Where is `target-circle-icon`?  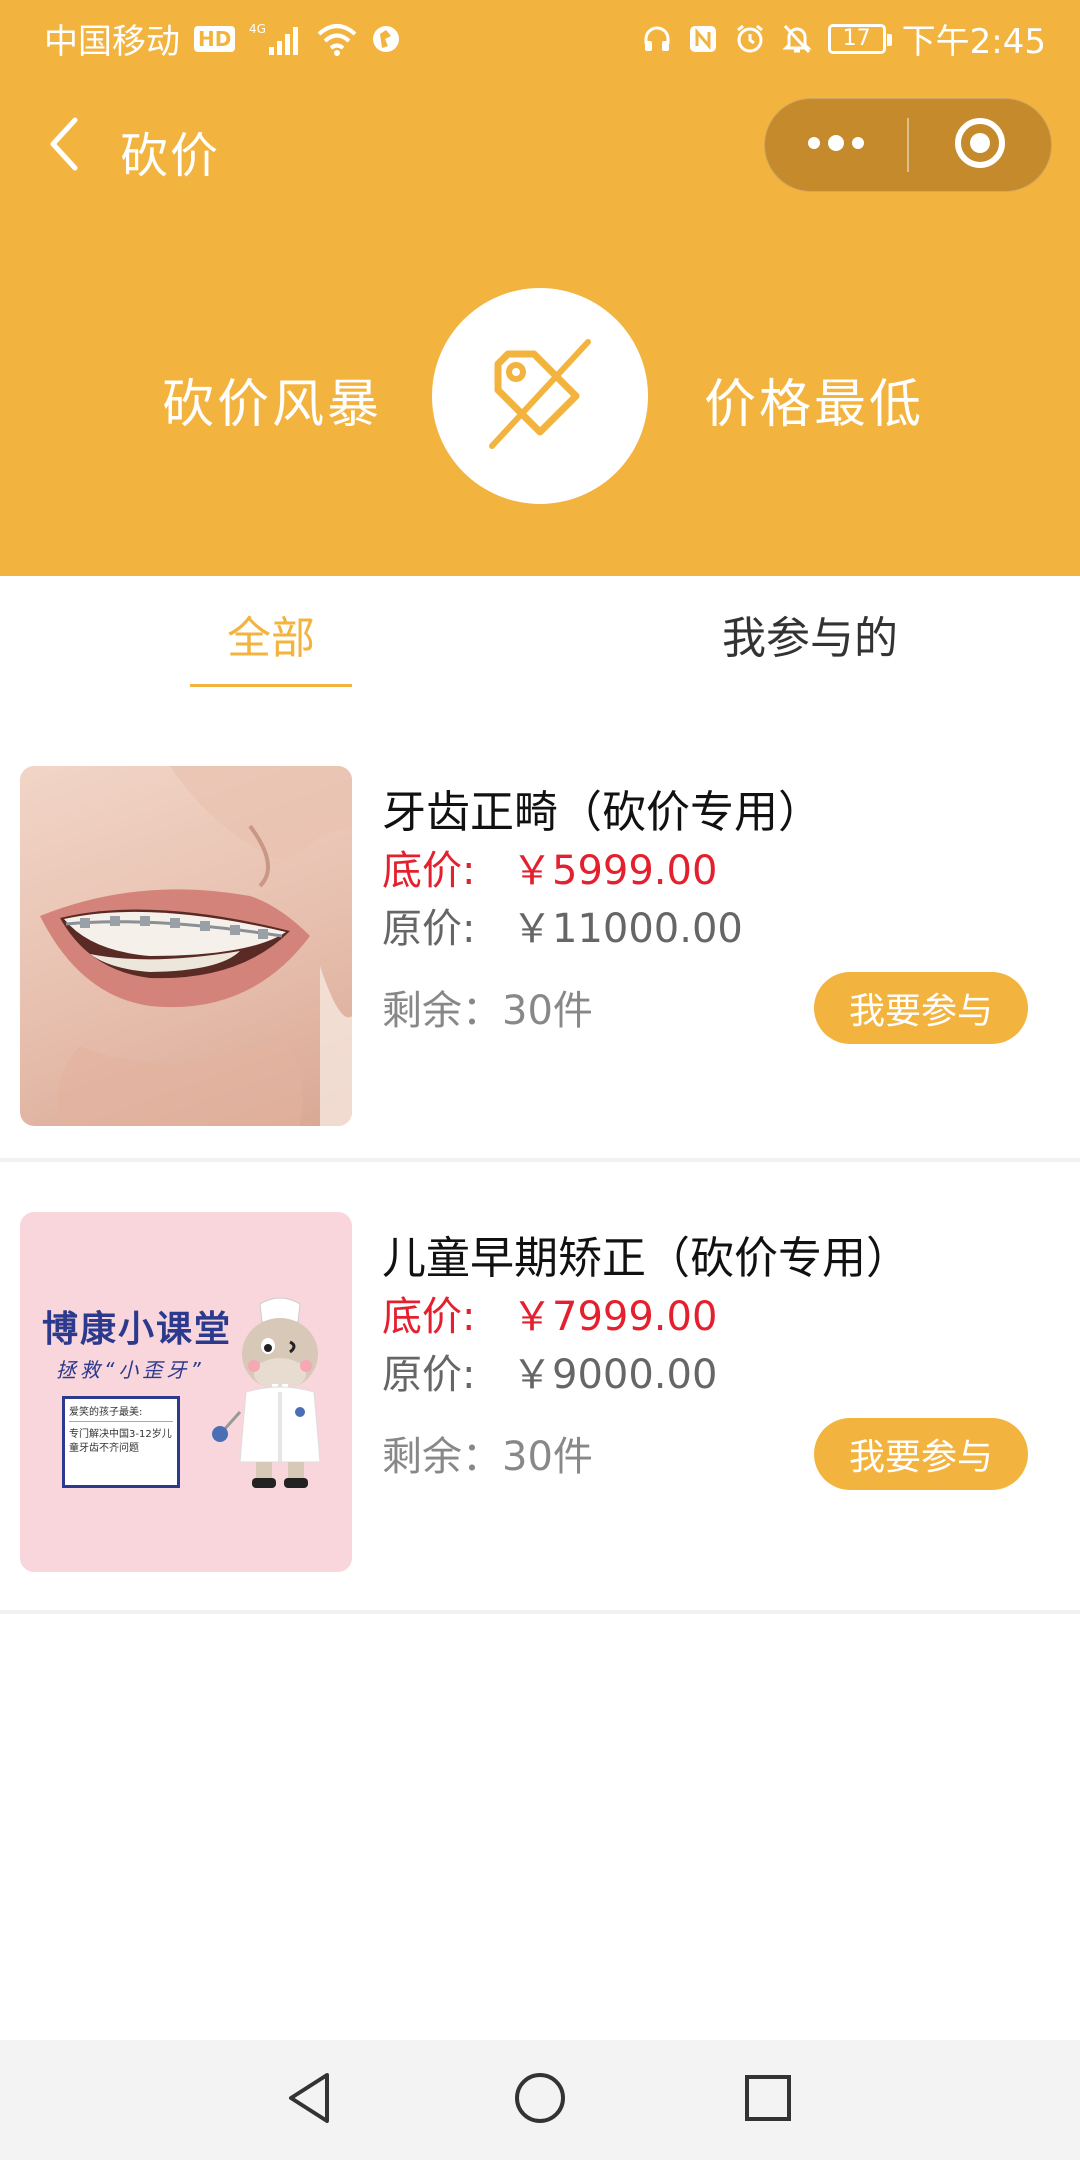 target-circle-icon is located at coordinates (980, 145).